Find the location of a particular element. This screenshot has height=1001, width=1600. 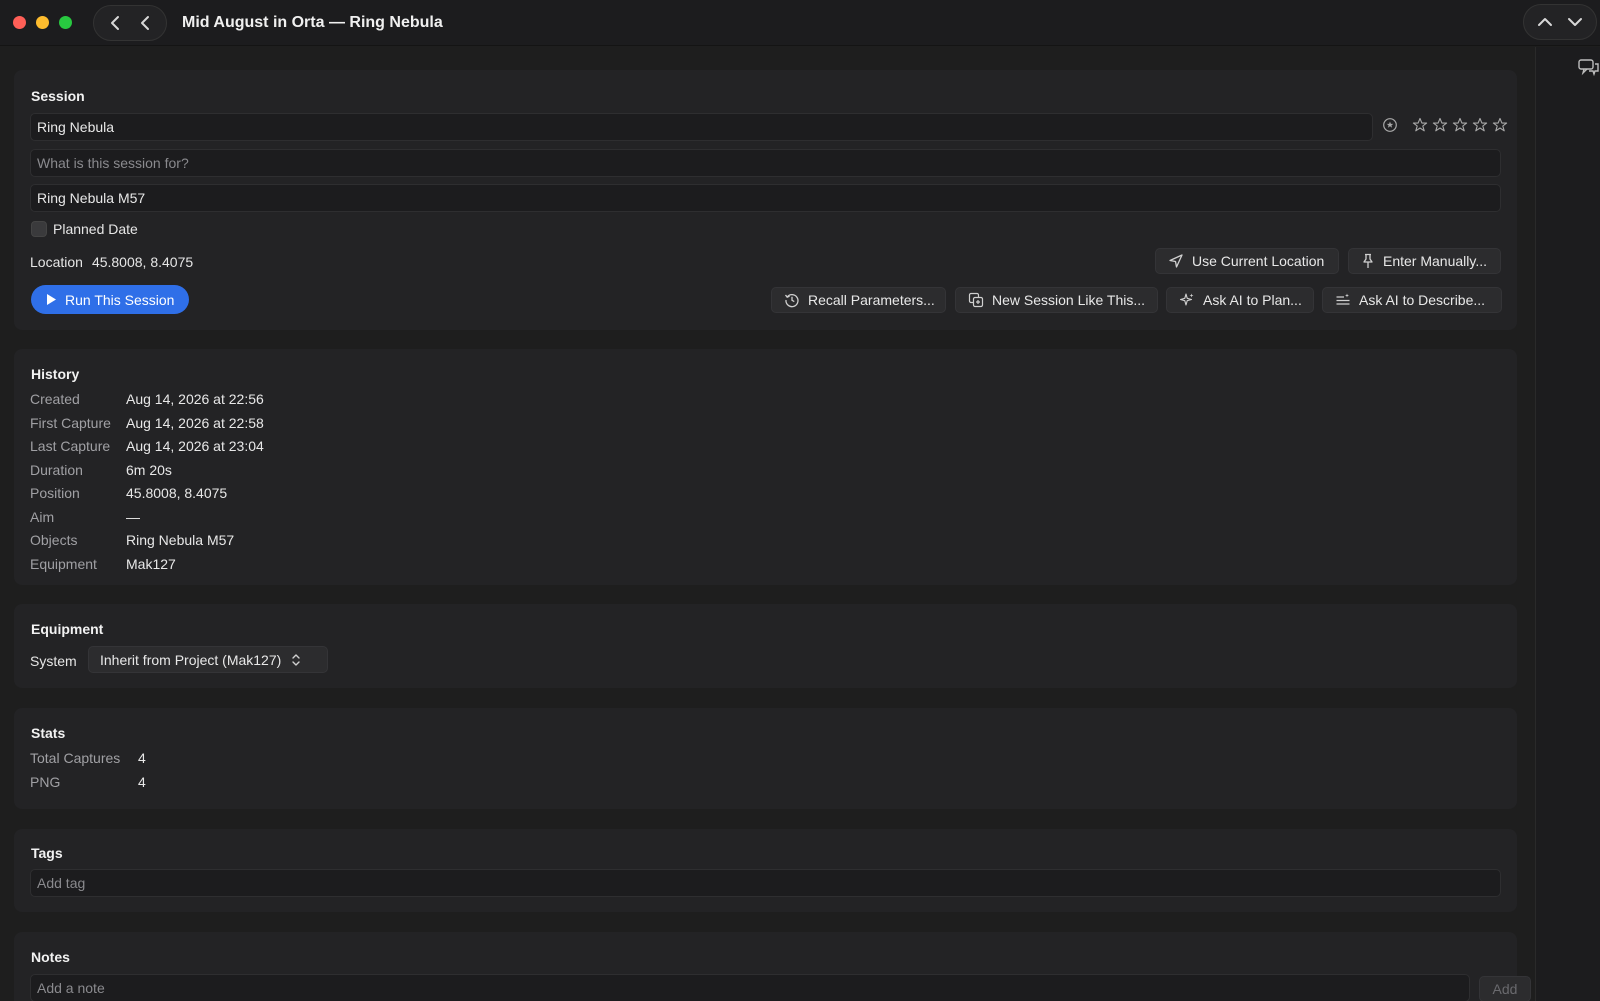

history-key: Last Capture is located at coordinates (70, 446).